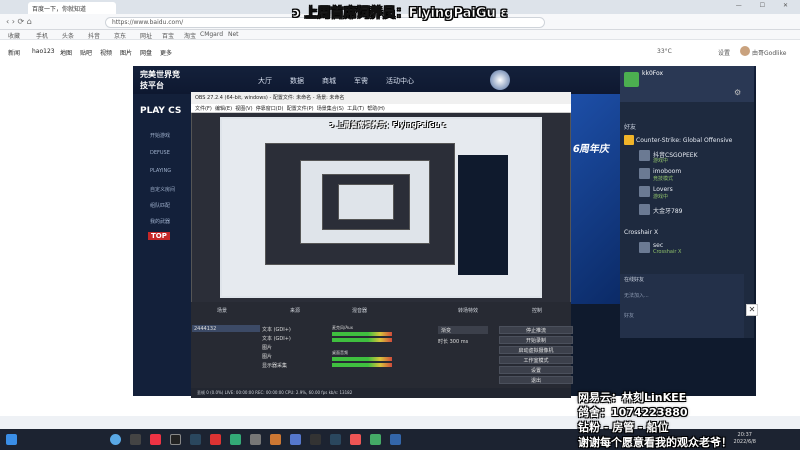  What do you see at coordinates (329, 81) in the screenshot?
I see `game-tab: 商城` at bounding box center [329, 81].